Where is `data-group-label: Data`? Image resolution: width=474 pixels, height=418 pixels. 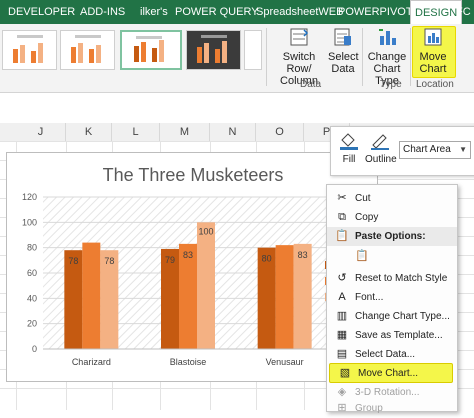
data-group-label: Data is located at coordinates (311, 84).